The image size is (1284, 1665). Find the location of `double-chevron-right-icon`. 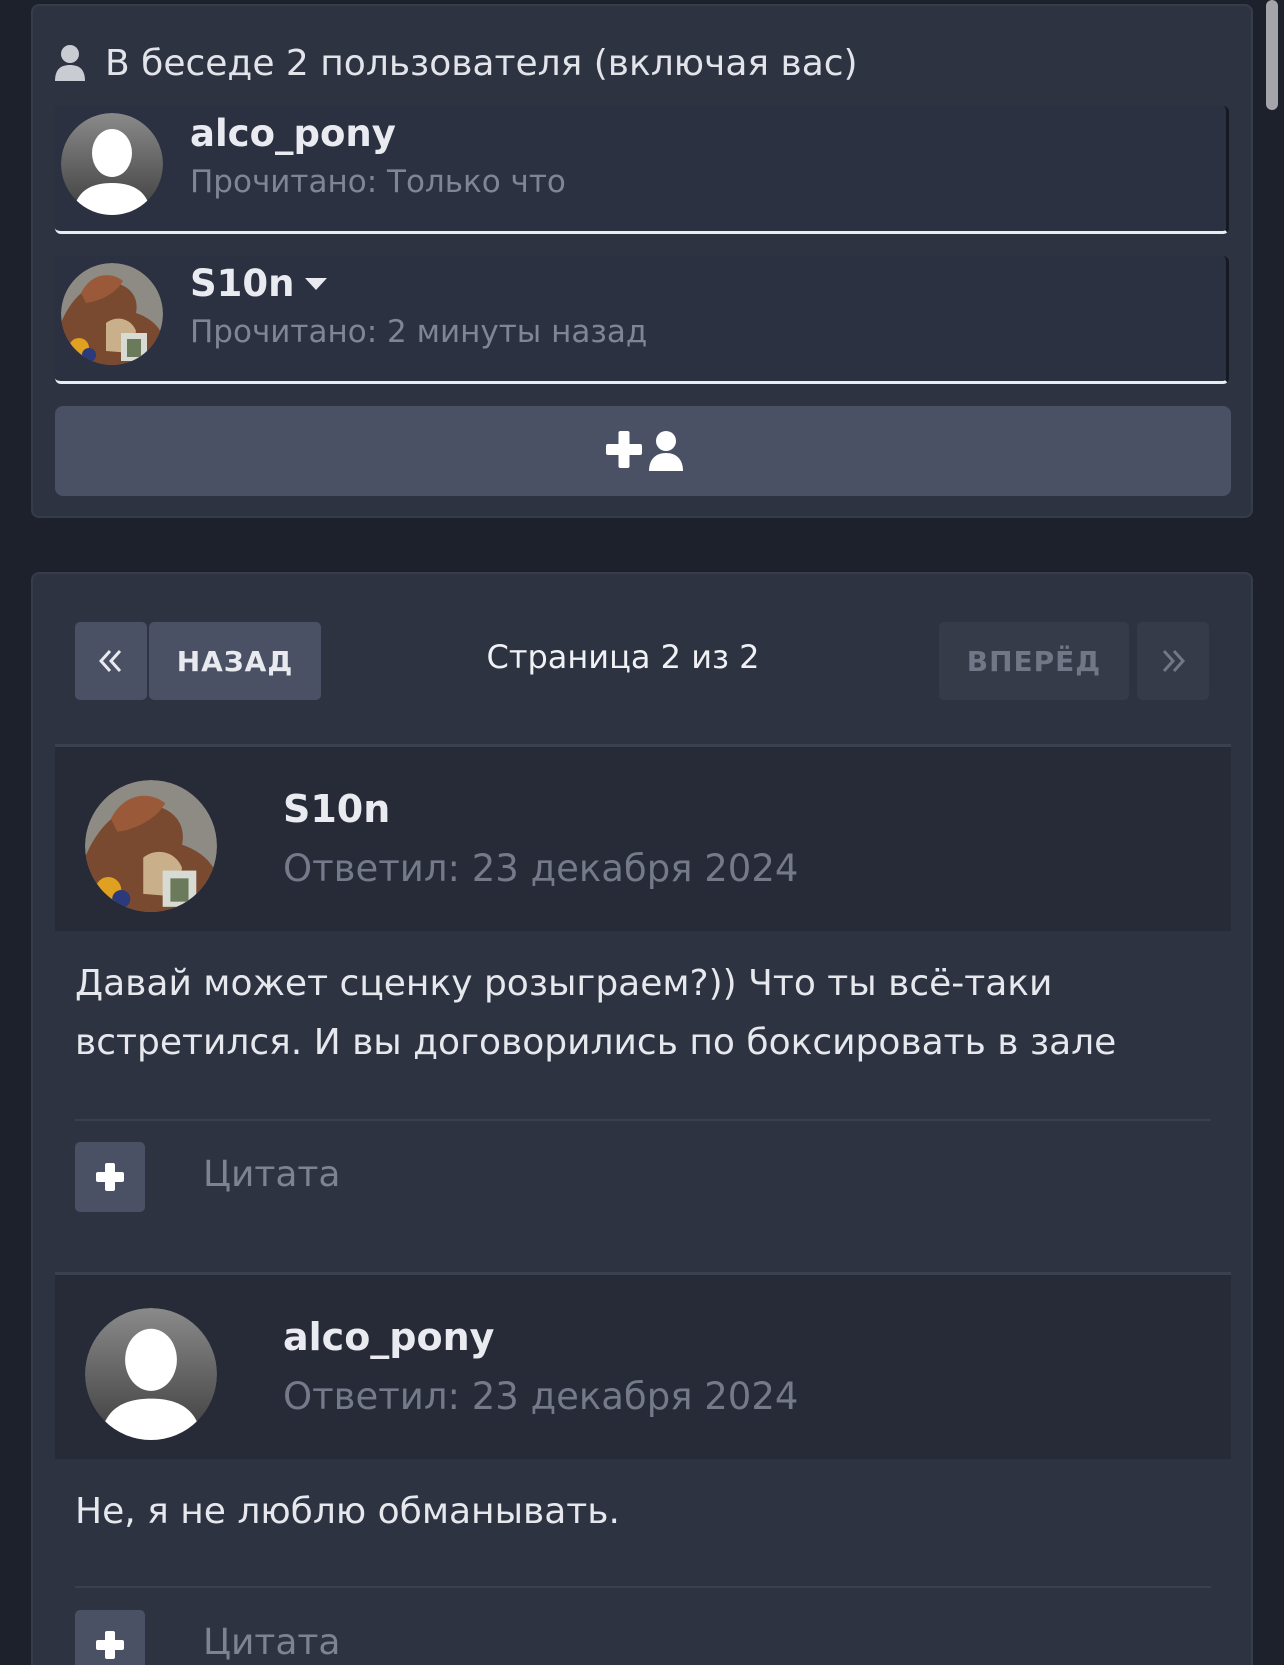

double-chevron-right-icon is located at coordinates (1174, 661).